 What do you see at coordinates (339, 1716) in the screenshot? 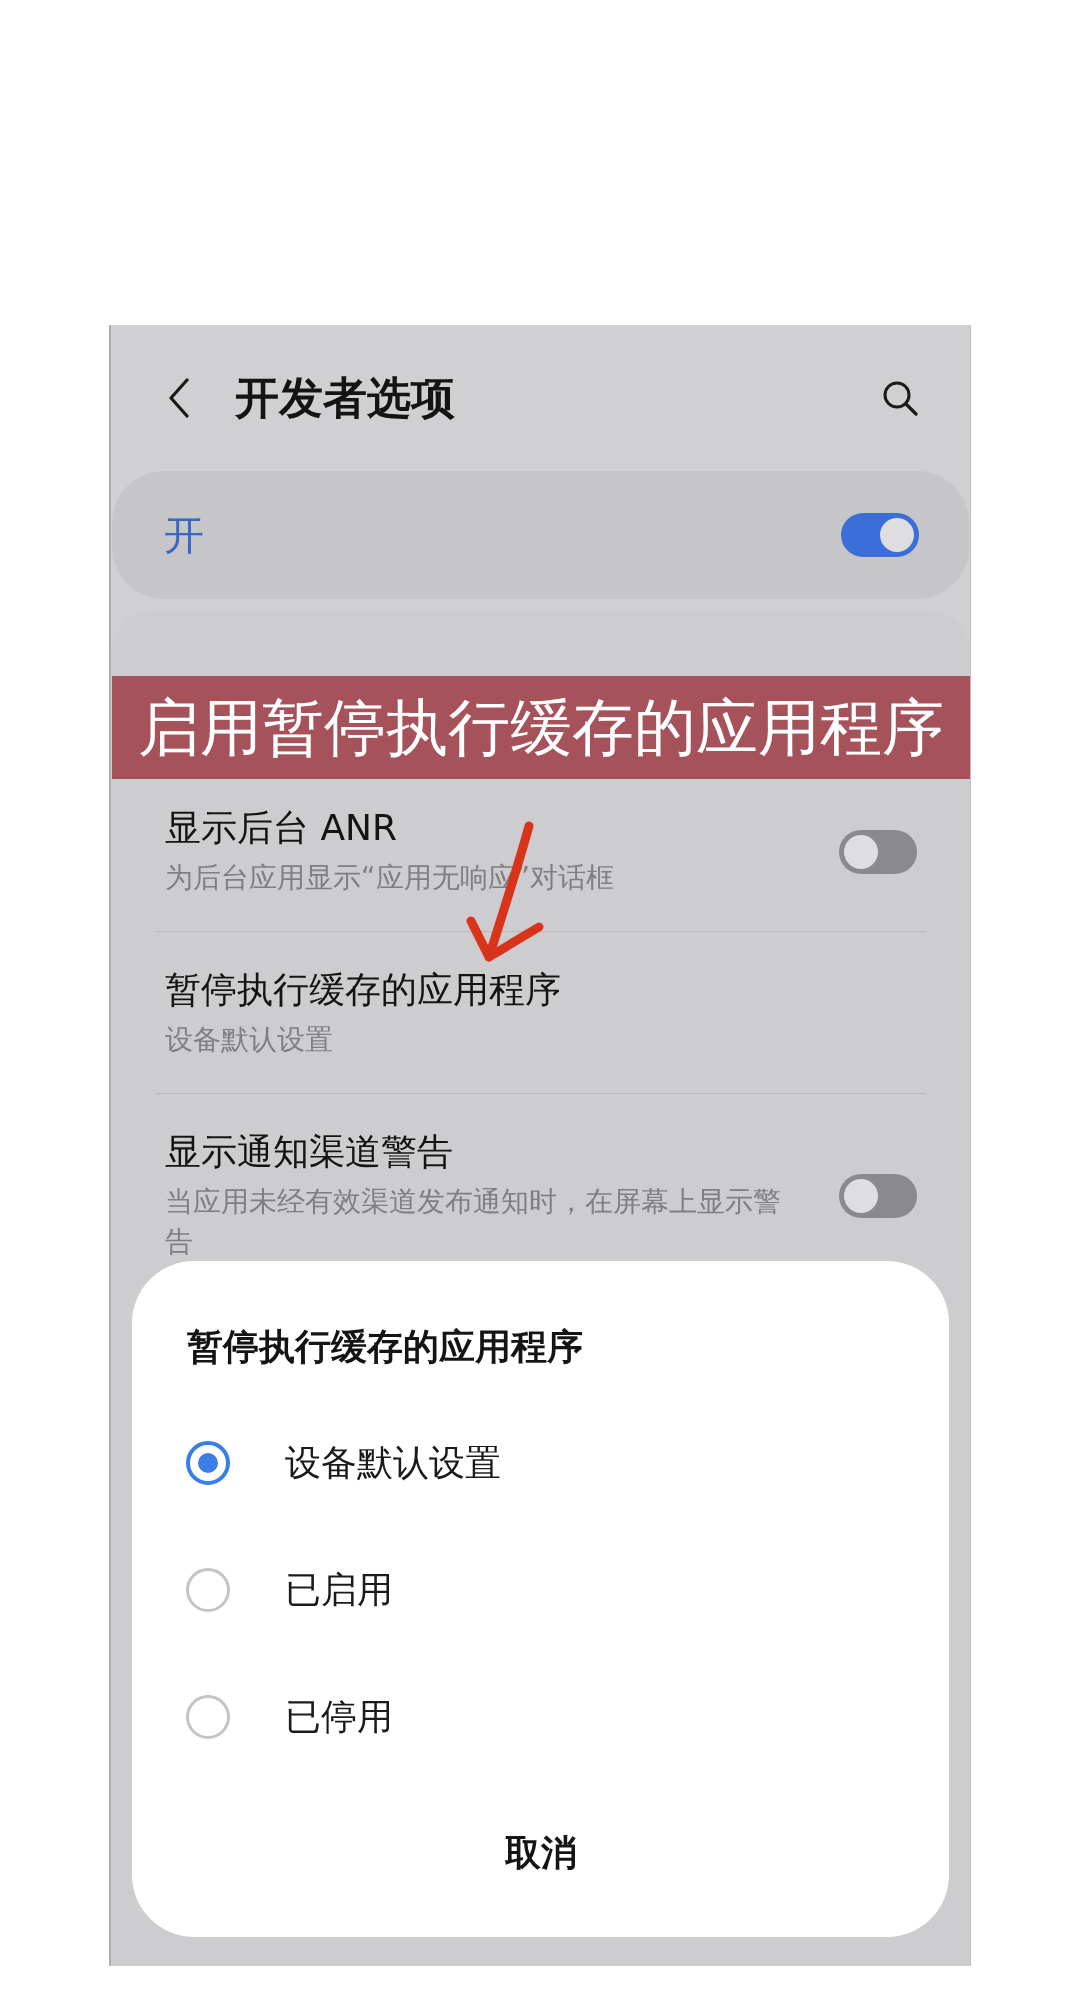
I see `option-label: 已停用` at bounding box center [339, 1716].